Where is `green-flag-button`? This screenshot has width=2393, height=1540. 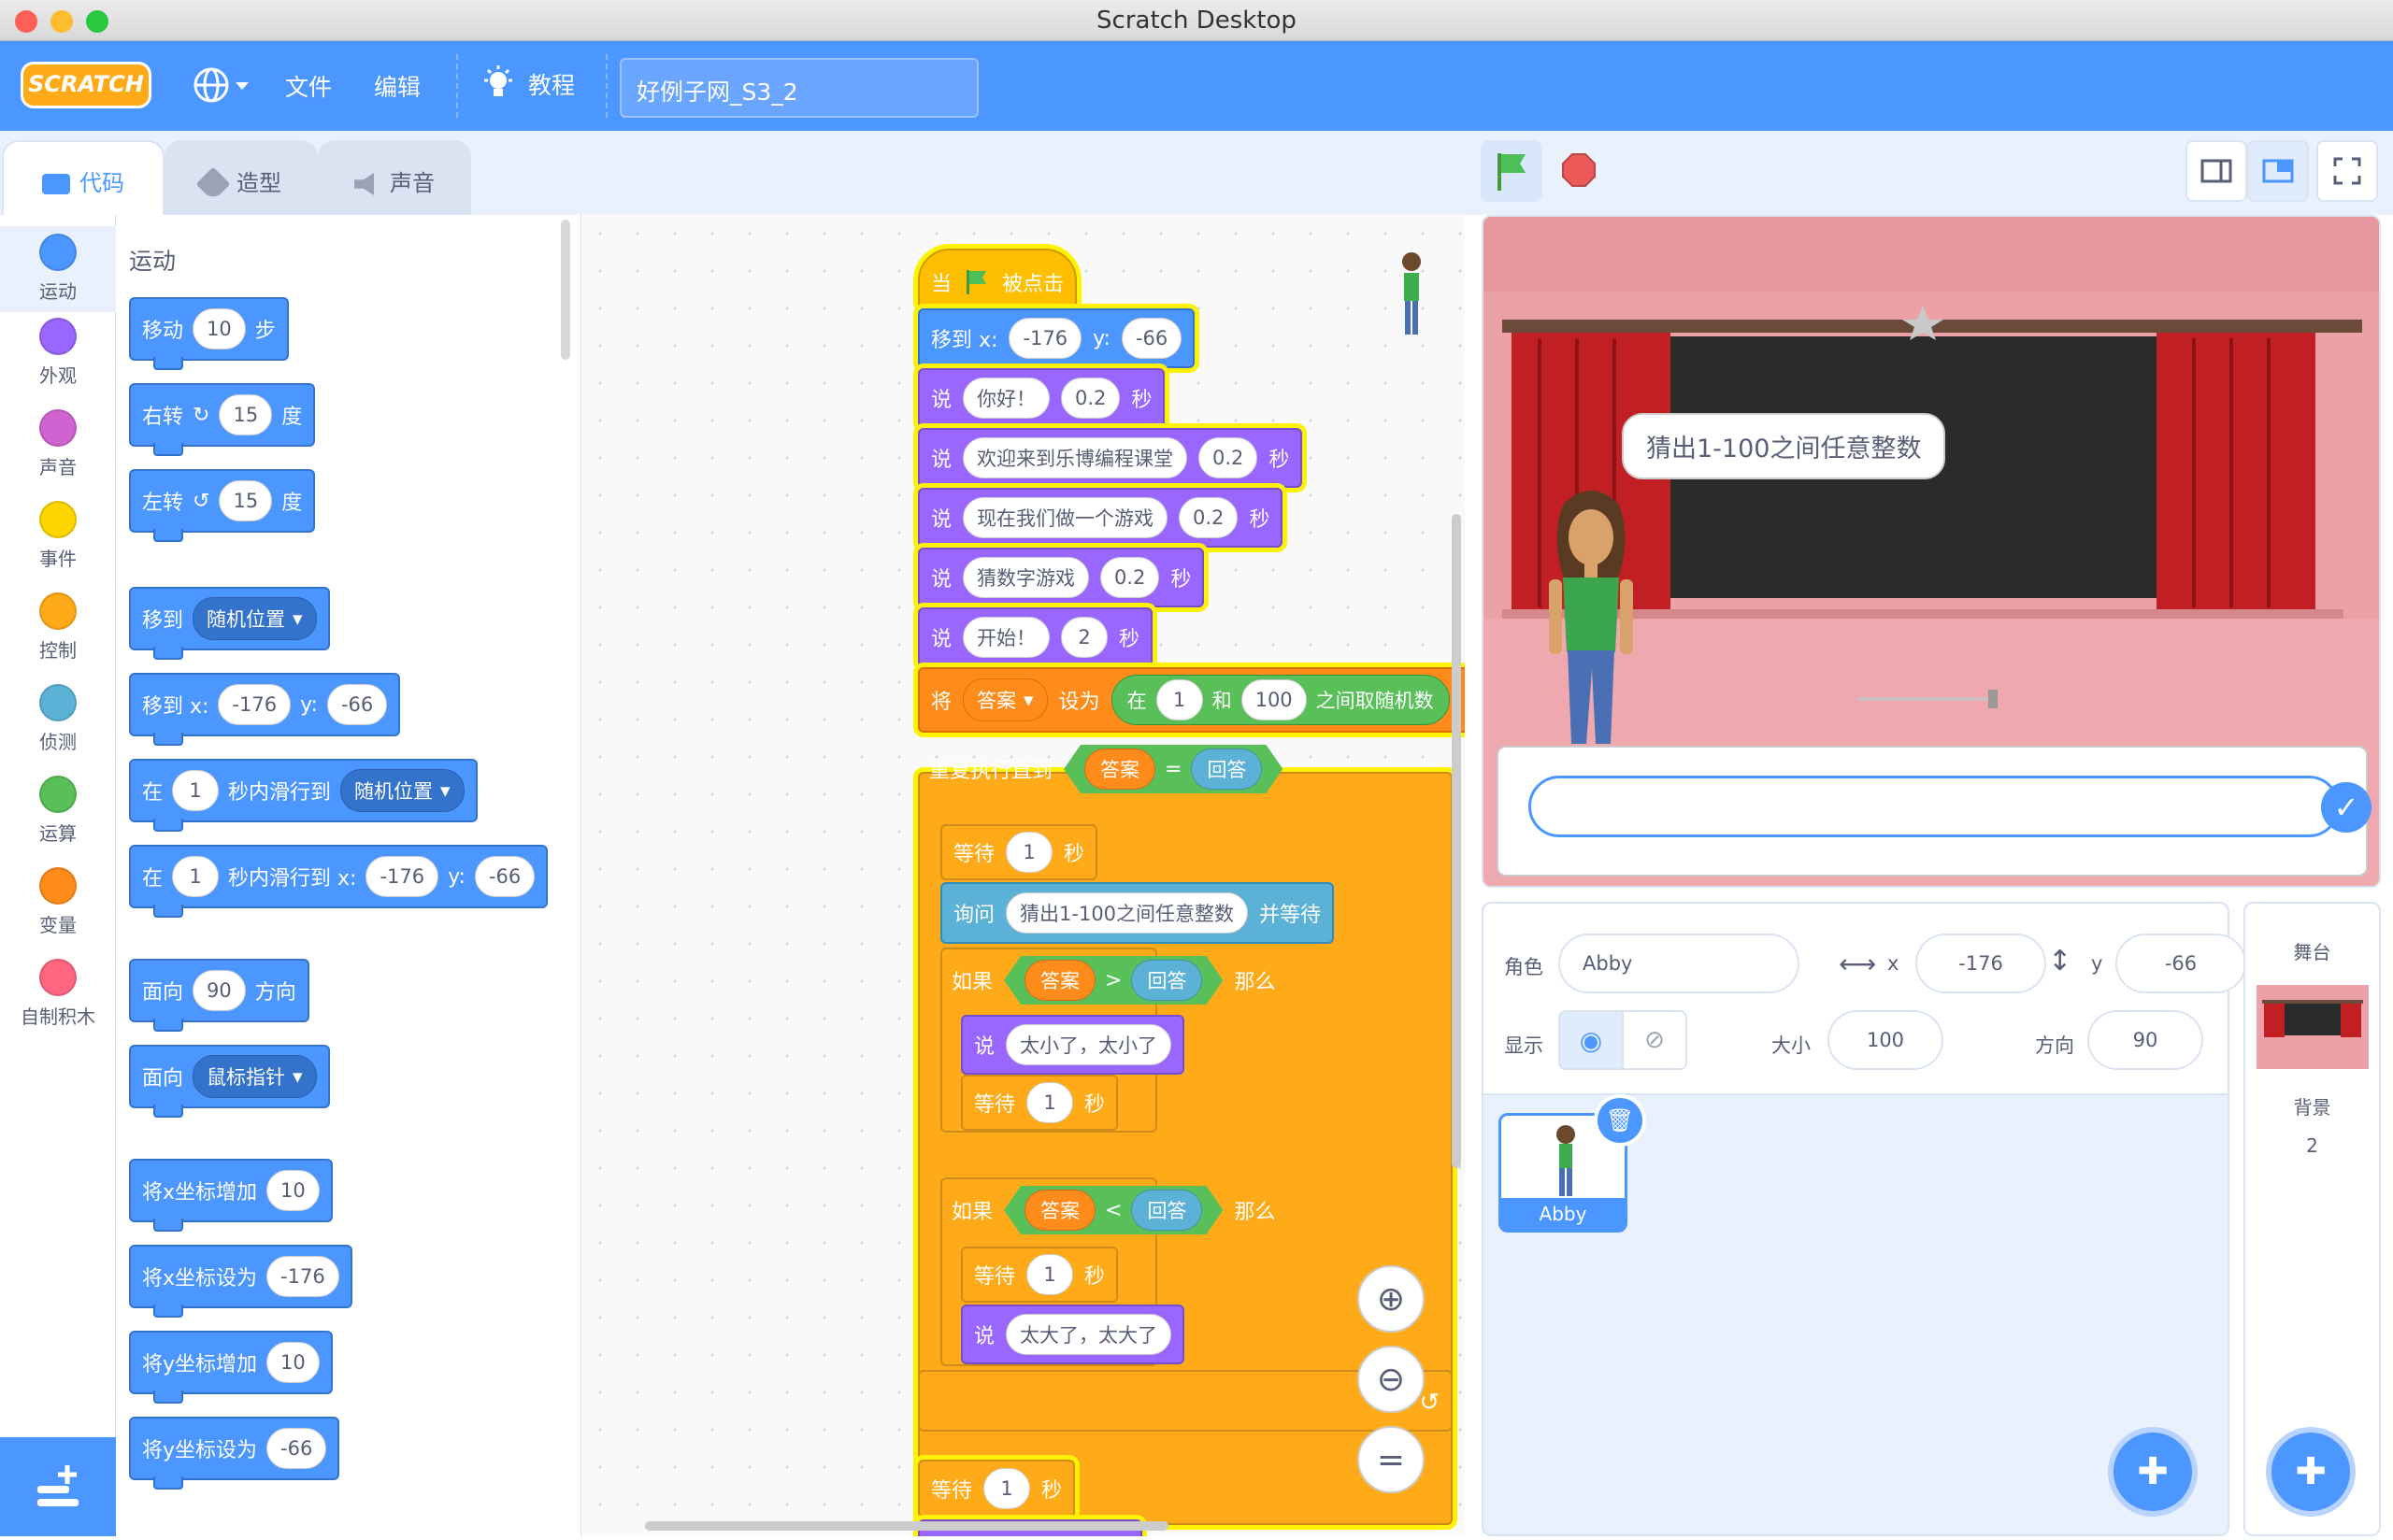 green-flag-button is located at coordinates (1511, 171).